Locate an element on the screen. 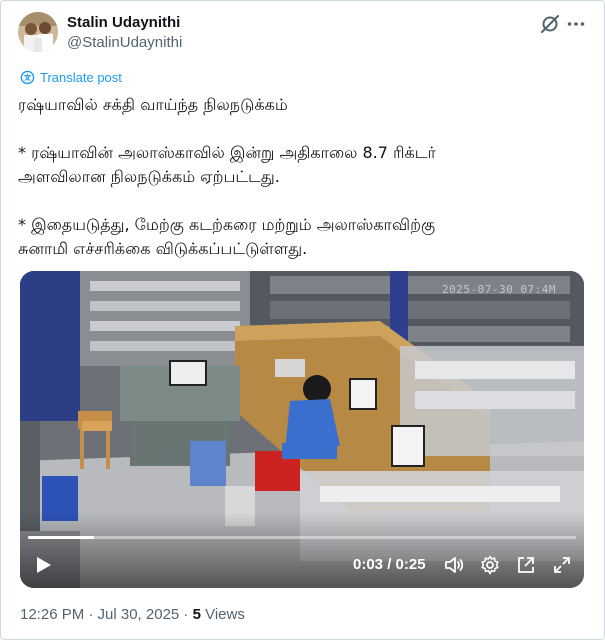 This screenshot has height=640, width=605. settings-gear-icon is located at coordinates (490, 565).